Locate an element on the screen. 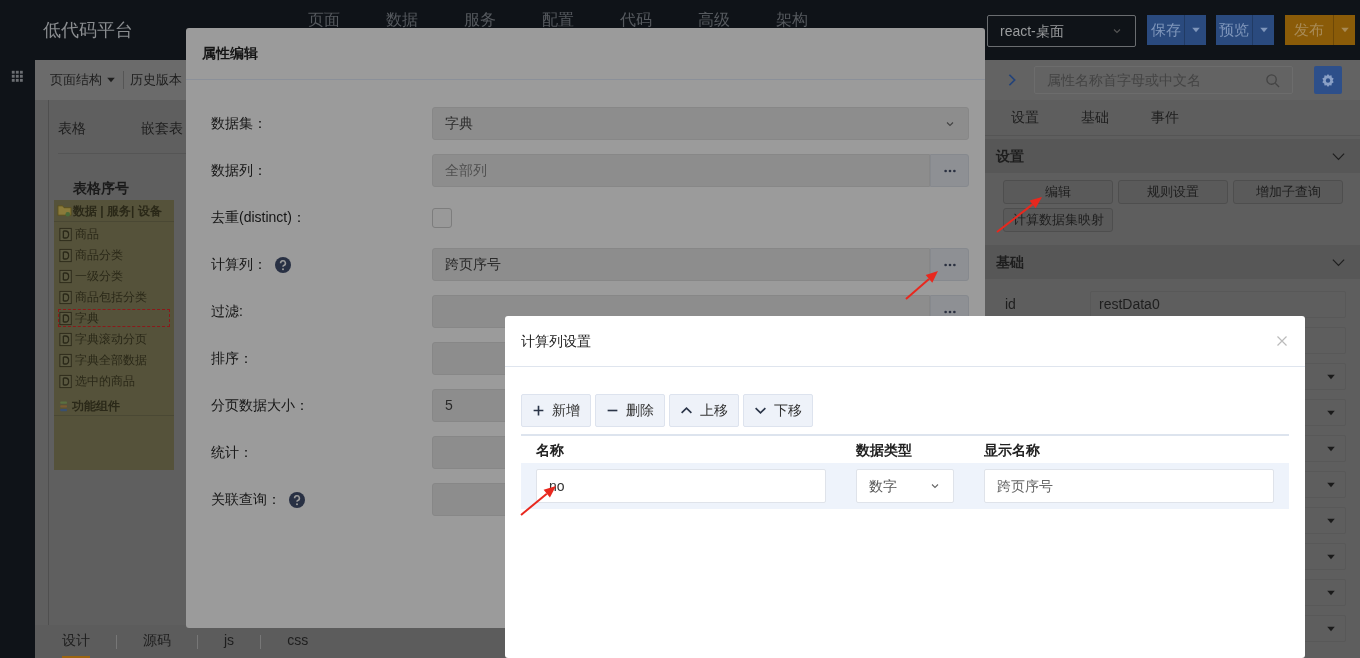  column-header: 数据类型 is located at coordinates (884, 449).